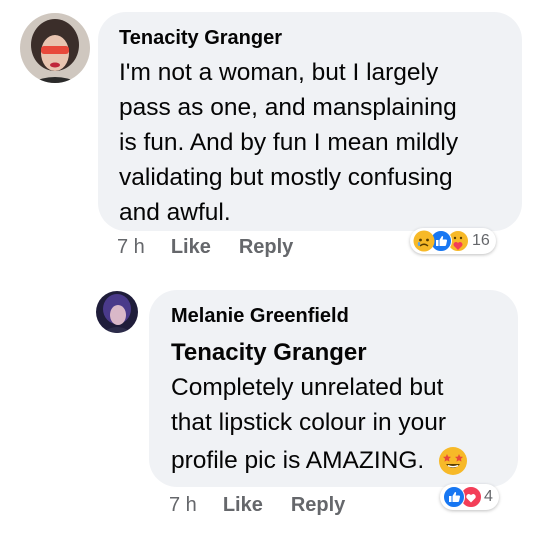 Image resolution: width=540 pixels, height=534 pixels. Describe the element at coordinates (424, 241) in the screenshot. I see `sad-face-icon` at that location.